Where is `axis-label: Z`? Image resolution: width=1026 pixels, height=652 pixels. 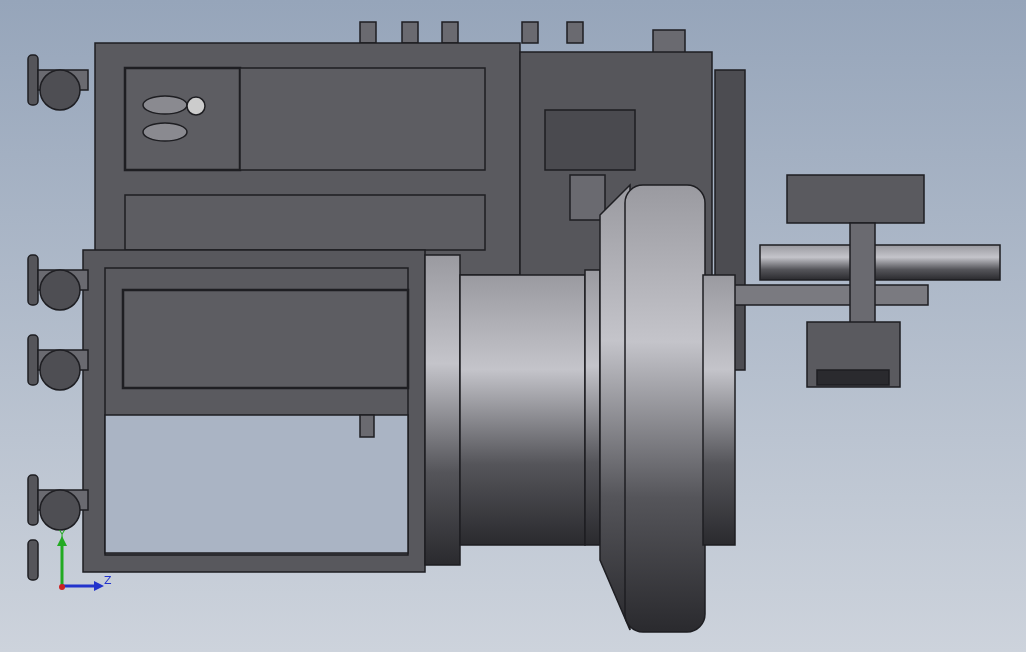
axis-label: Z is located at coordinates (108, 580).